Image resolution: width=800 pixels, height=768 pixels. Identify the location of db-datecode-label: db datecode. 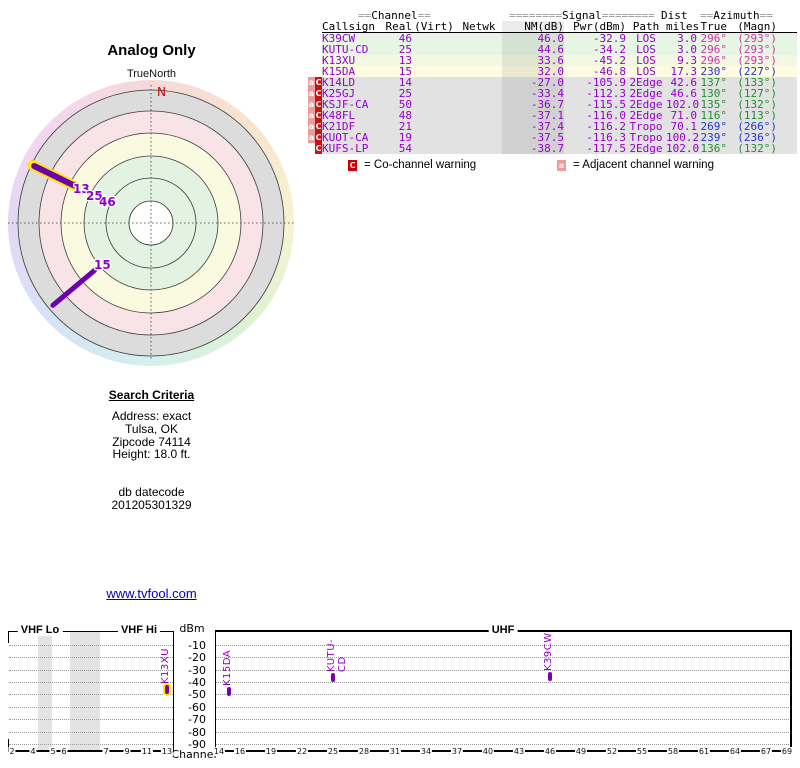
(151, 492).